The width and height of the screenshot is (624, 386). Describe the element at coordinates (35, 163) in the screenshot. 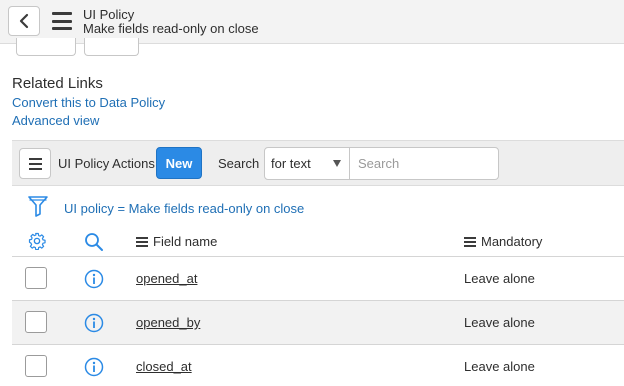

I see `list-menu-button` at that location.